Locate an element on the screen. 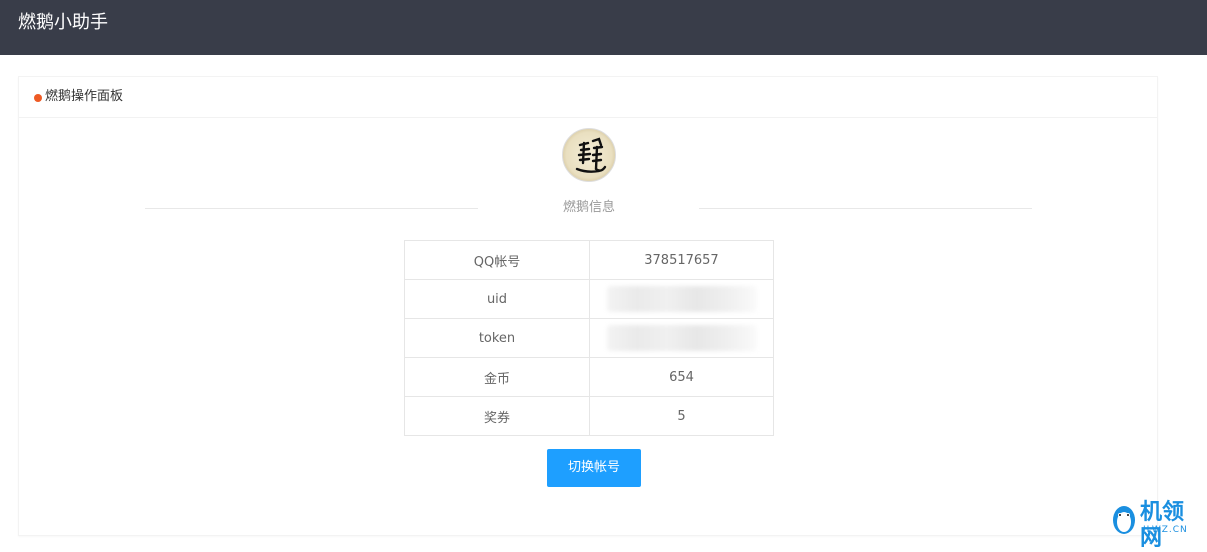  row-label: uid is located at coordinates (497, 299).